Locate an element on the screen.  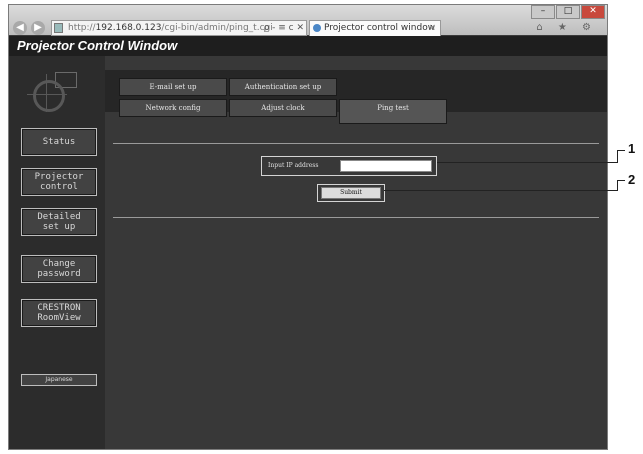
language-button: Japanese is located at coordinates (59, 380).